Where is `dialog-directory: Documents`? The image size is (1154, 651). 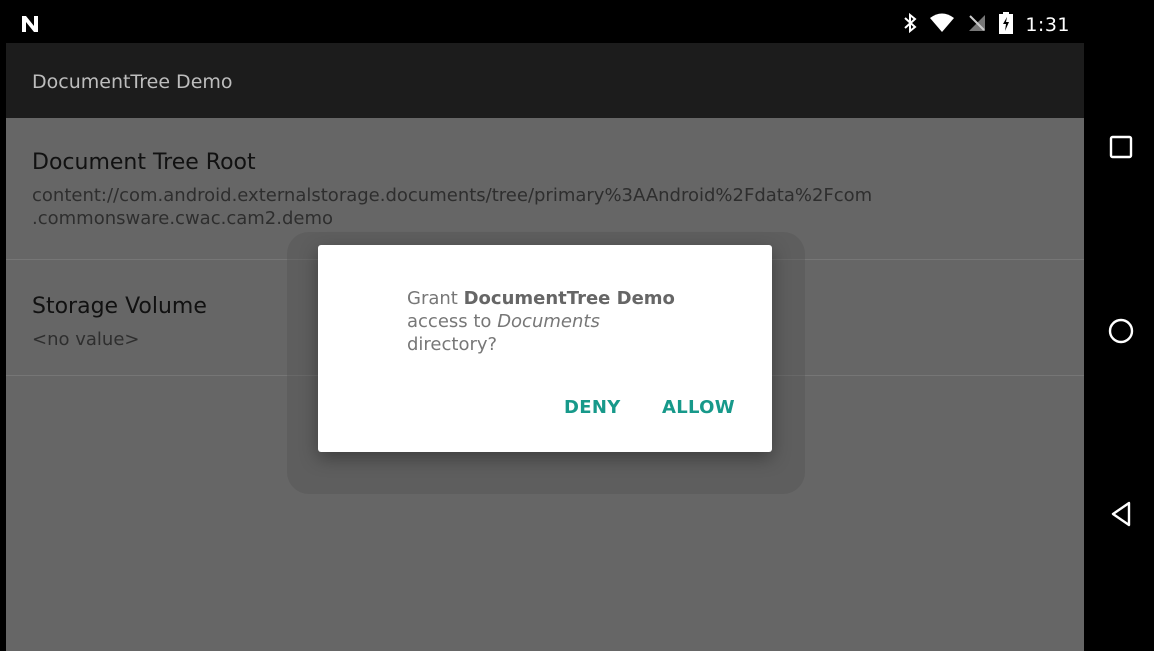
dialog-directory: Documents is located at coordinates (548, 321).